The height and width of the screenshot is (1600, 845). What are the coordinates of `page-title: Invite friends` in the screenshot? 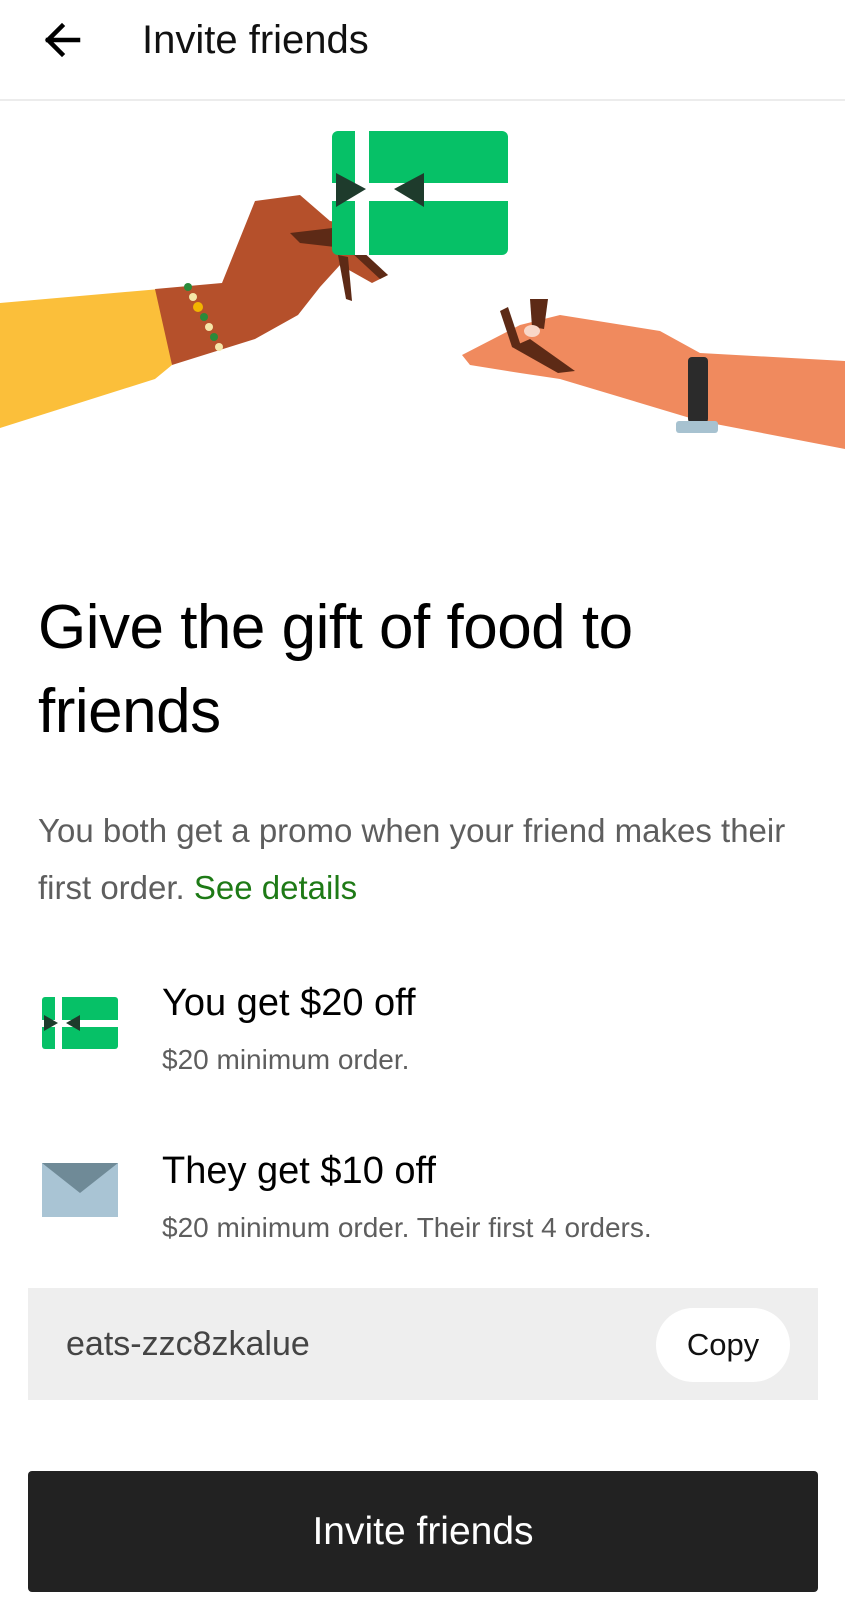 It's located at (255, 40).